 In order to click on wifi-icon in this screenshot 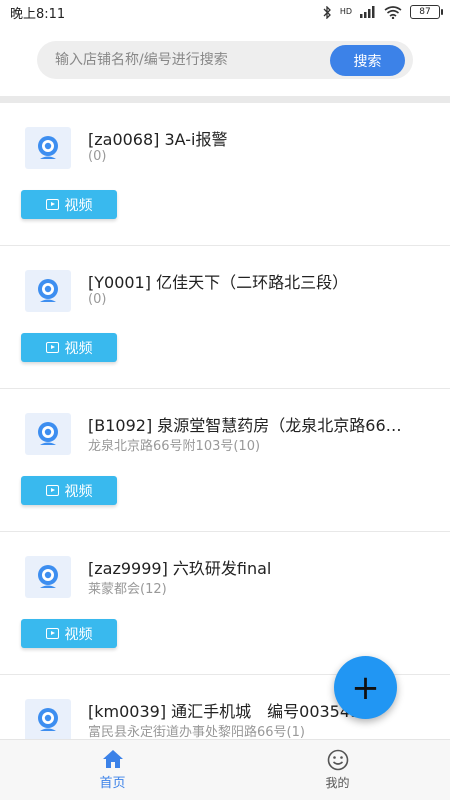, I will do `click(393, 12)`.